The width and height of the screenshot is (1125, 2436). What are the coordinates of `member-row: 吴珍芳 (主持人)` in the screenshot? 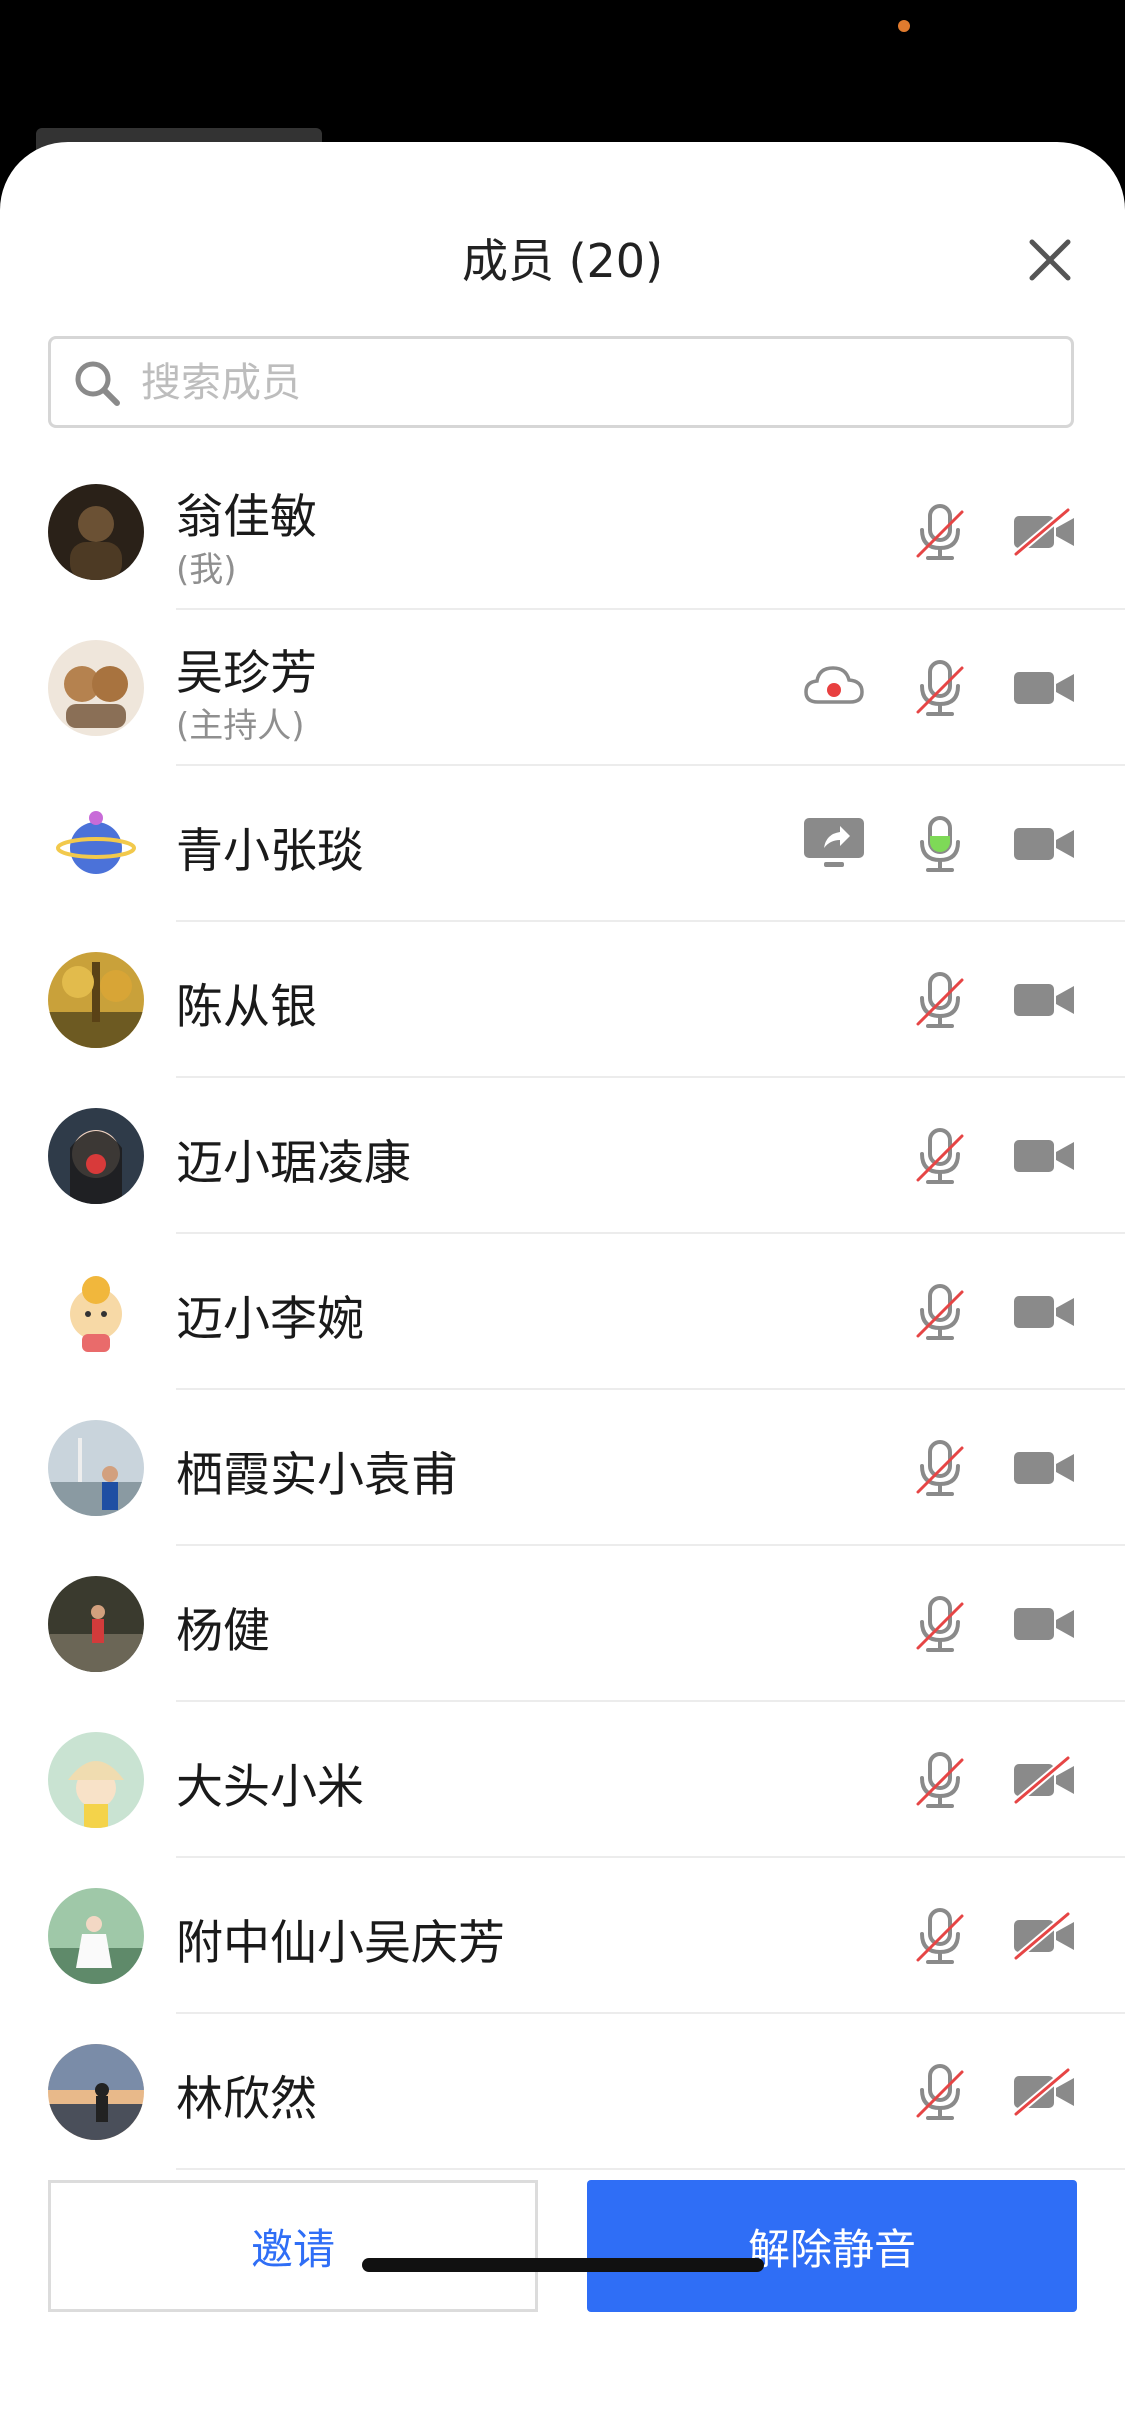 It's located at (562, 688).